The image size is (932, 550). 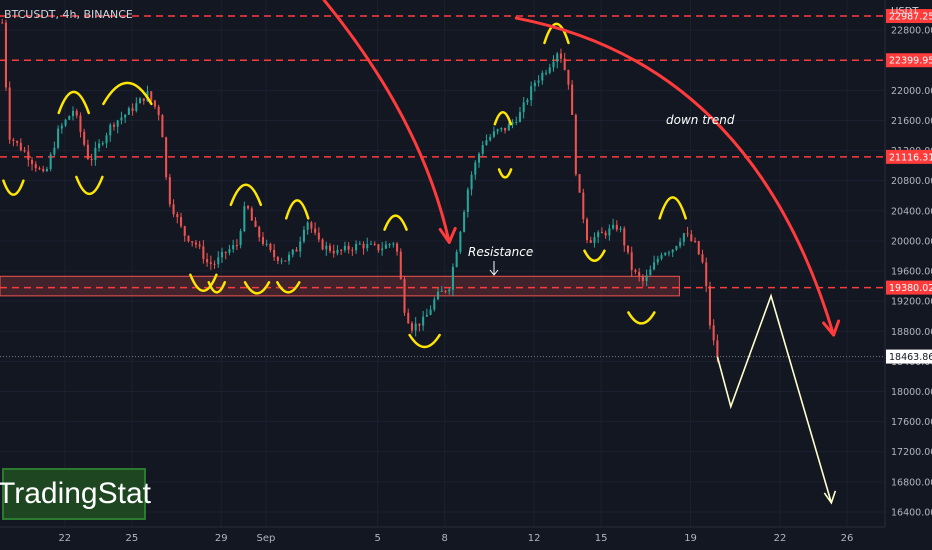 What do you see at coordinates (68, 14) in the screenshot?
I see `symbol-info: BTCUSDT, 4h, BINANCE` at bounding box center [68, 14].